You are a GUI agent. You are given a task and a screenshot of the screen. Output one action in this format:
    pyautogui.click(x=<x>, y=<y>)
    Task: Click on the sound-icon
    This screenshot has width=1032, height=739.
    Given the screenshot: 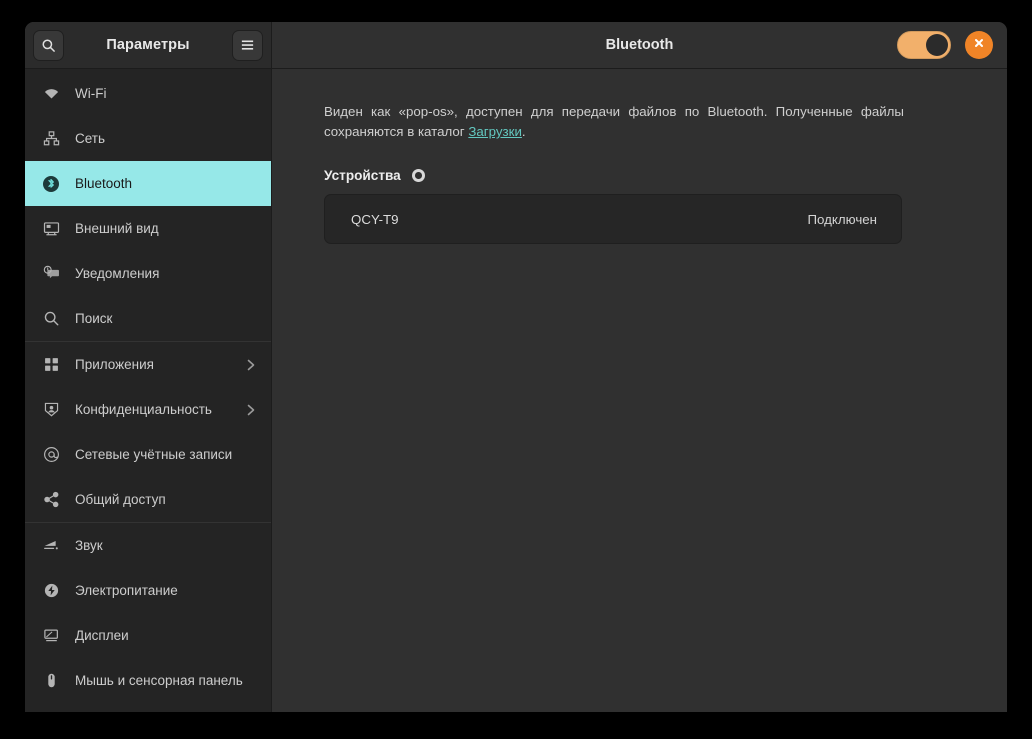 What is the action you would take?
    pyautogui.click(x=51, y=546)
    